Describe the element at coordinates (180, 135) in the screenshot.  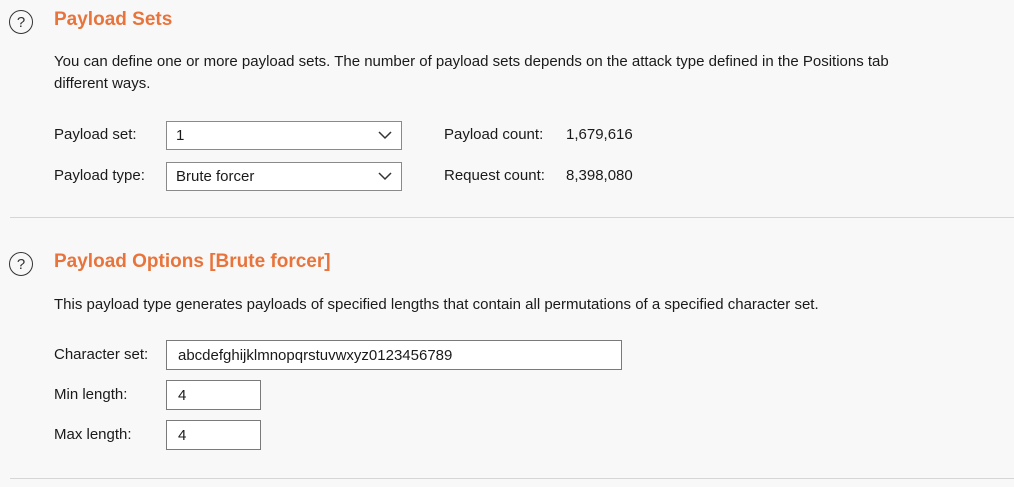
I see `payload-set-selected-value: 1` at that location.